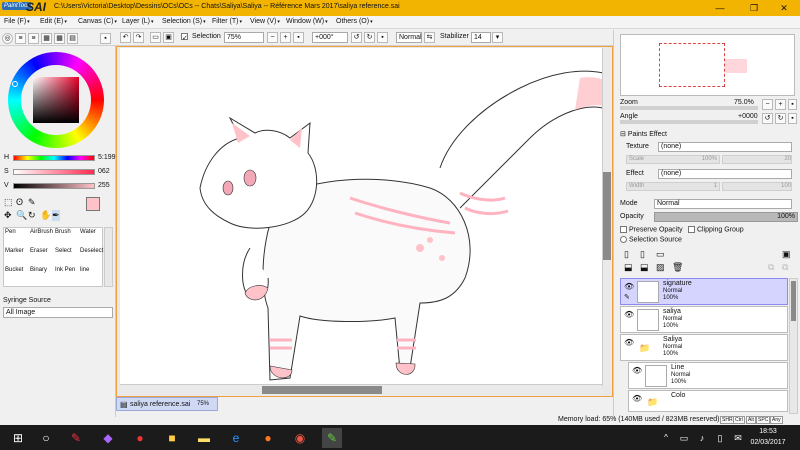 This screenshot has height=450, width=800. Describe the element at coordinates (105, 38) in the screenshot. I see `panel-close-icon: ▪` at that location.